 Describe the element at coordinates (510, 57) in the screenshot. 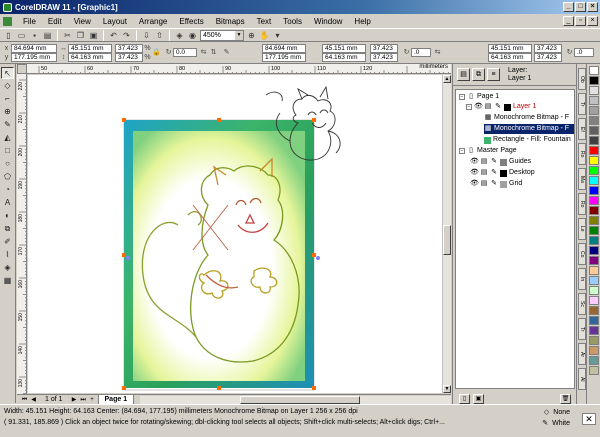

I see `height-field-3: 64.163 mm` at that location.